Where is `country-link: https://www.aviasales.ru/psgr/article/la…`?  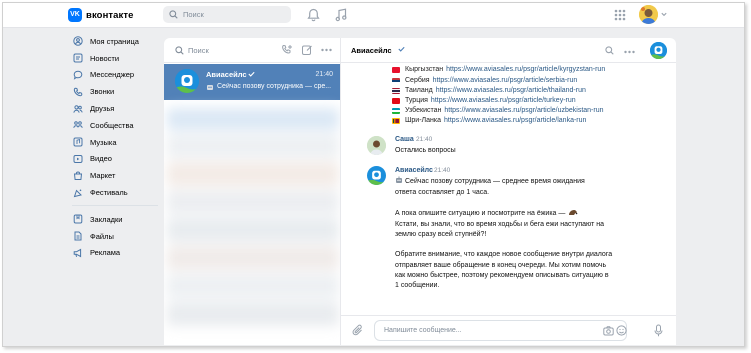
country-link: https://www.aviasales.ru/psgr/article/la… is located at coordinates (515, 120).